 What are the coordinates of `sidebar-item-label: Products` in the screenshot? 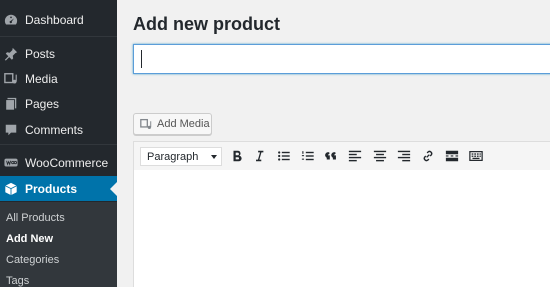 It's located at (51, 188).